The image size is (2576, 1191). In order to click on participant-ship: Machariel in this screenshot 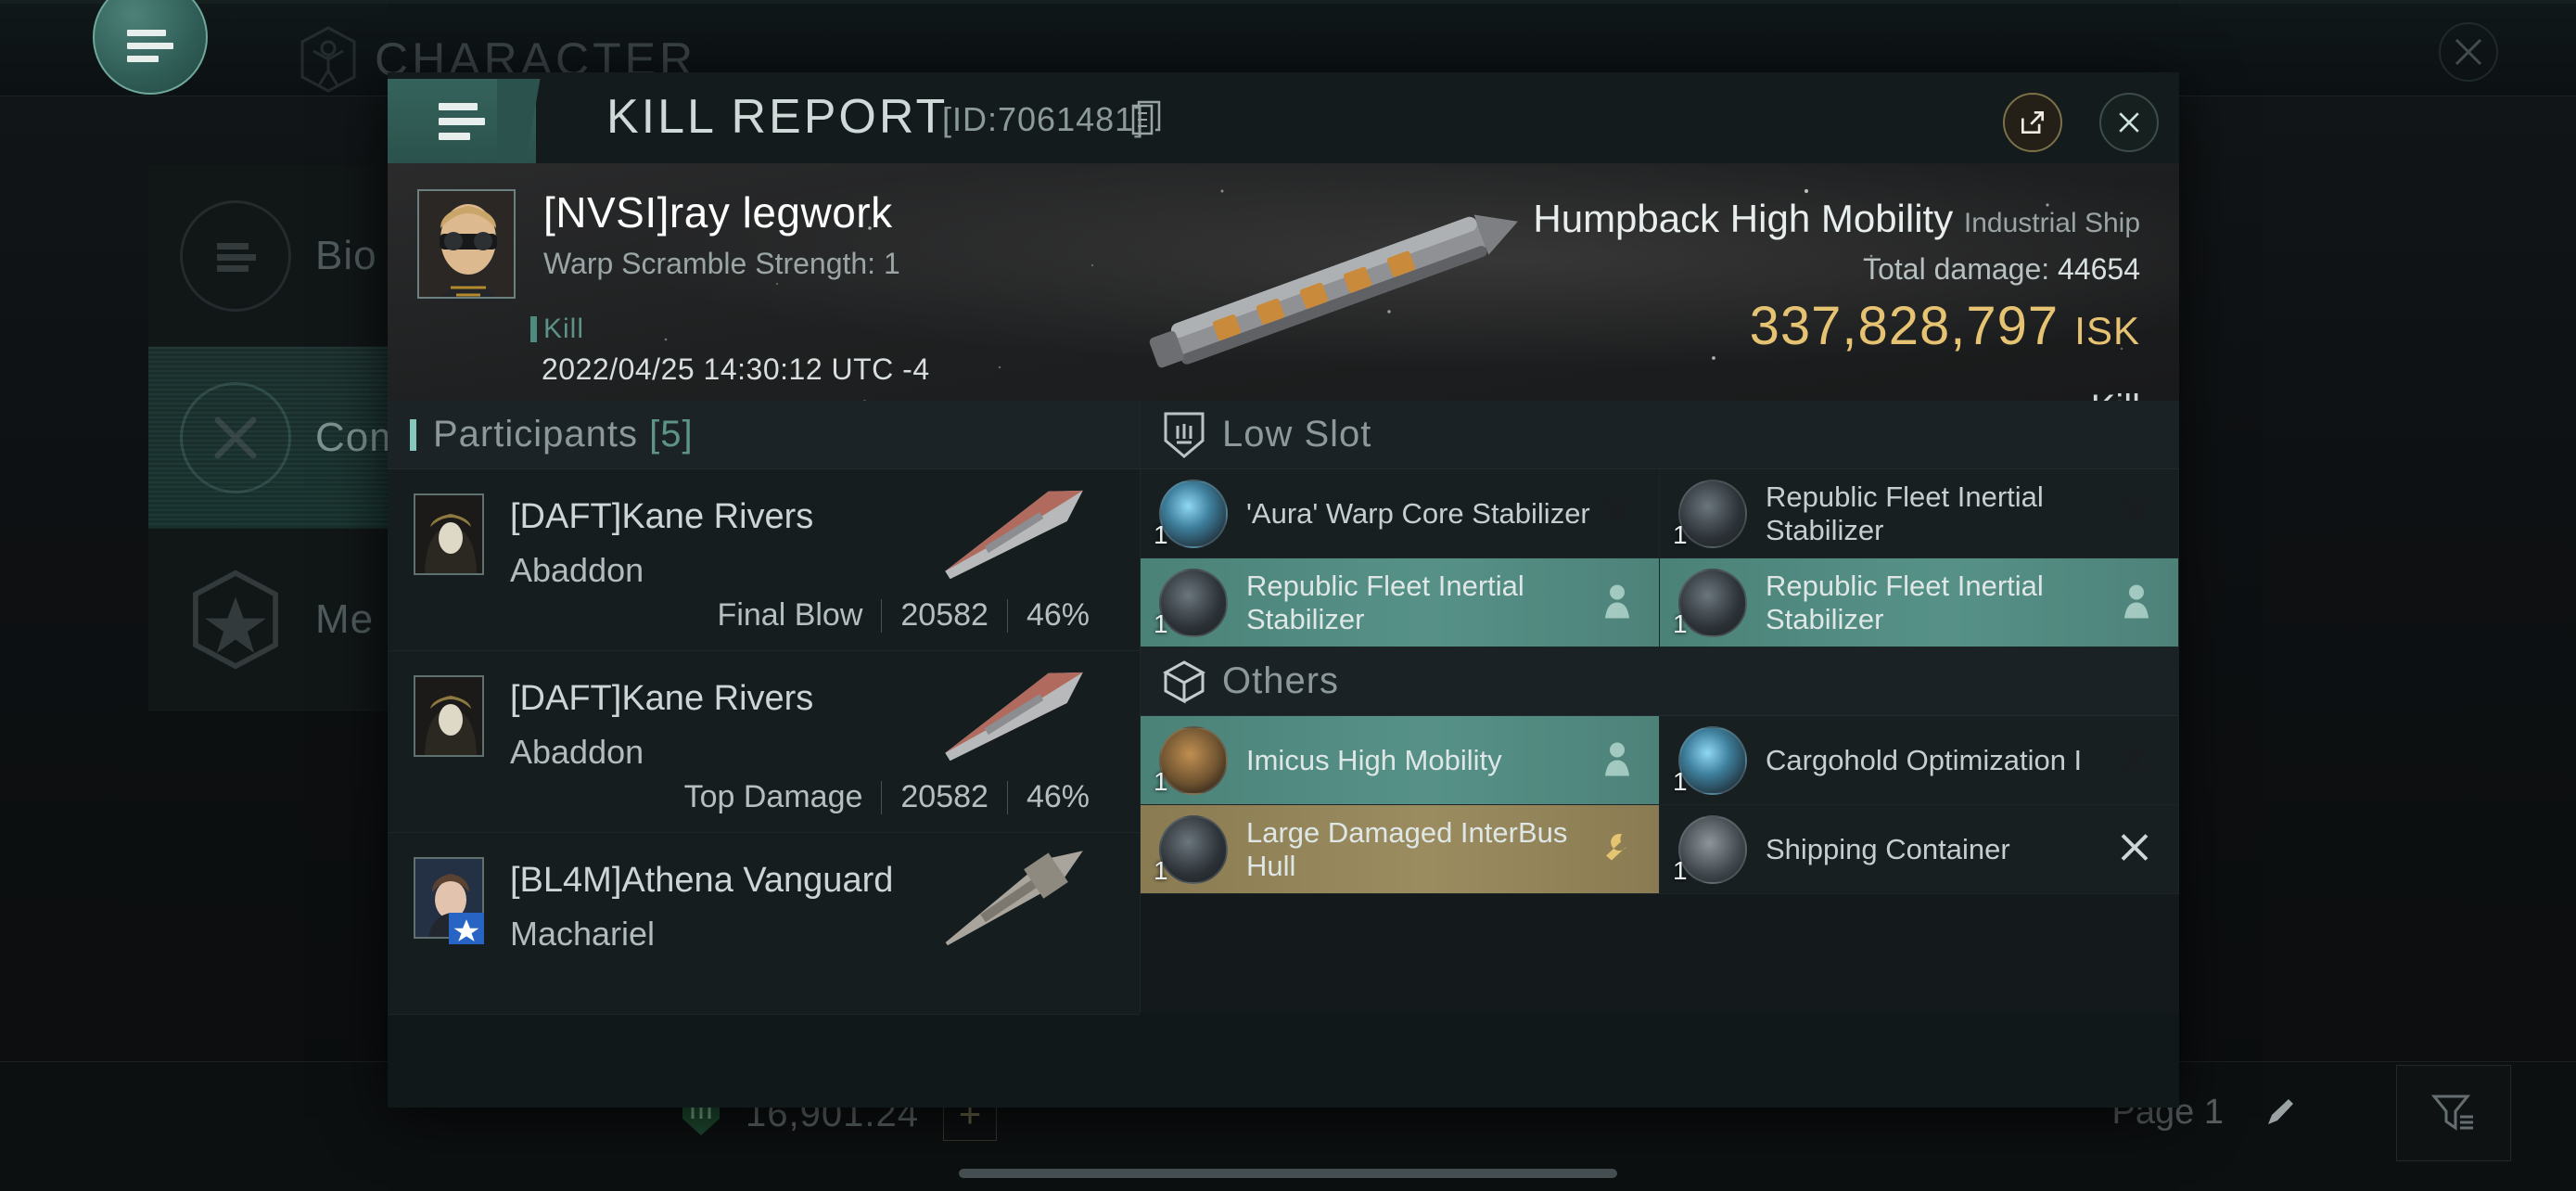, I will do `click(583, 934)`.